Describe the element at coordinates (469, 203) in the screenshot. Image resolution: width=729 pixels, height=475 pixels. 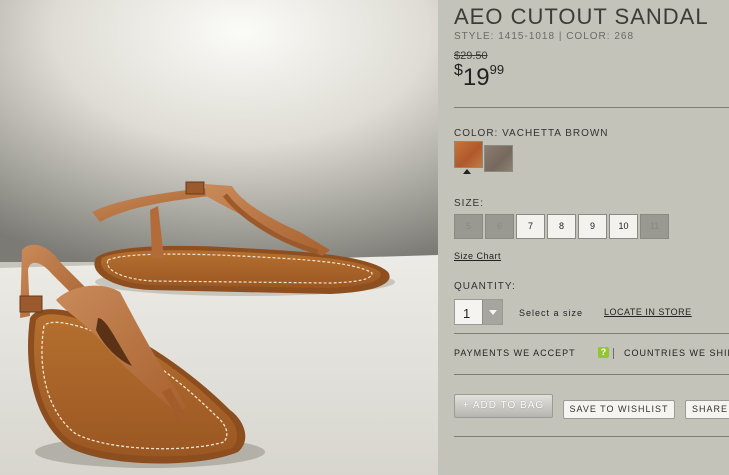
I see `size-label: SIZE:` at that location.